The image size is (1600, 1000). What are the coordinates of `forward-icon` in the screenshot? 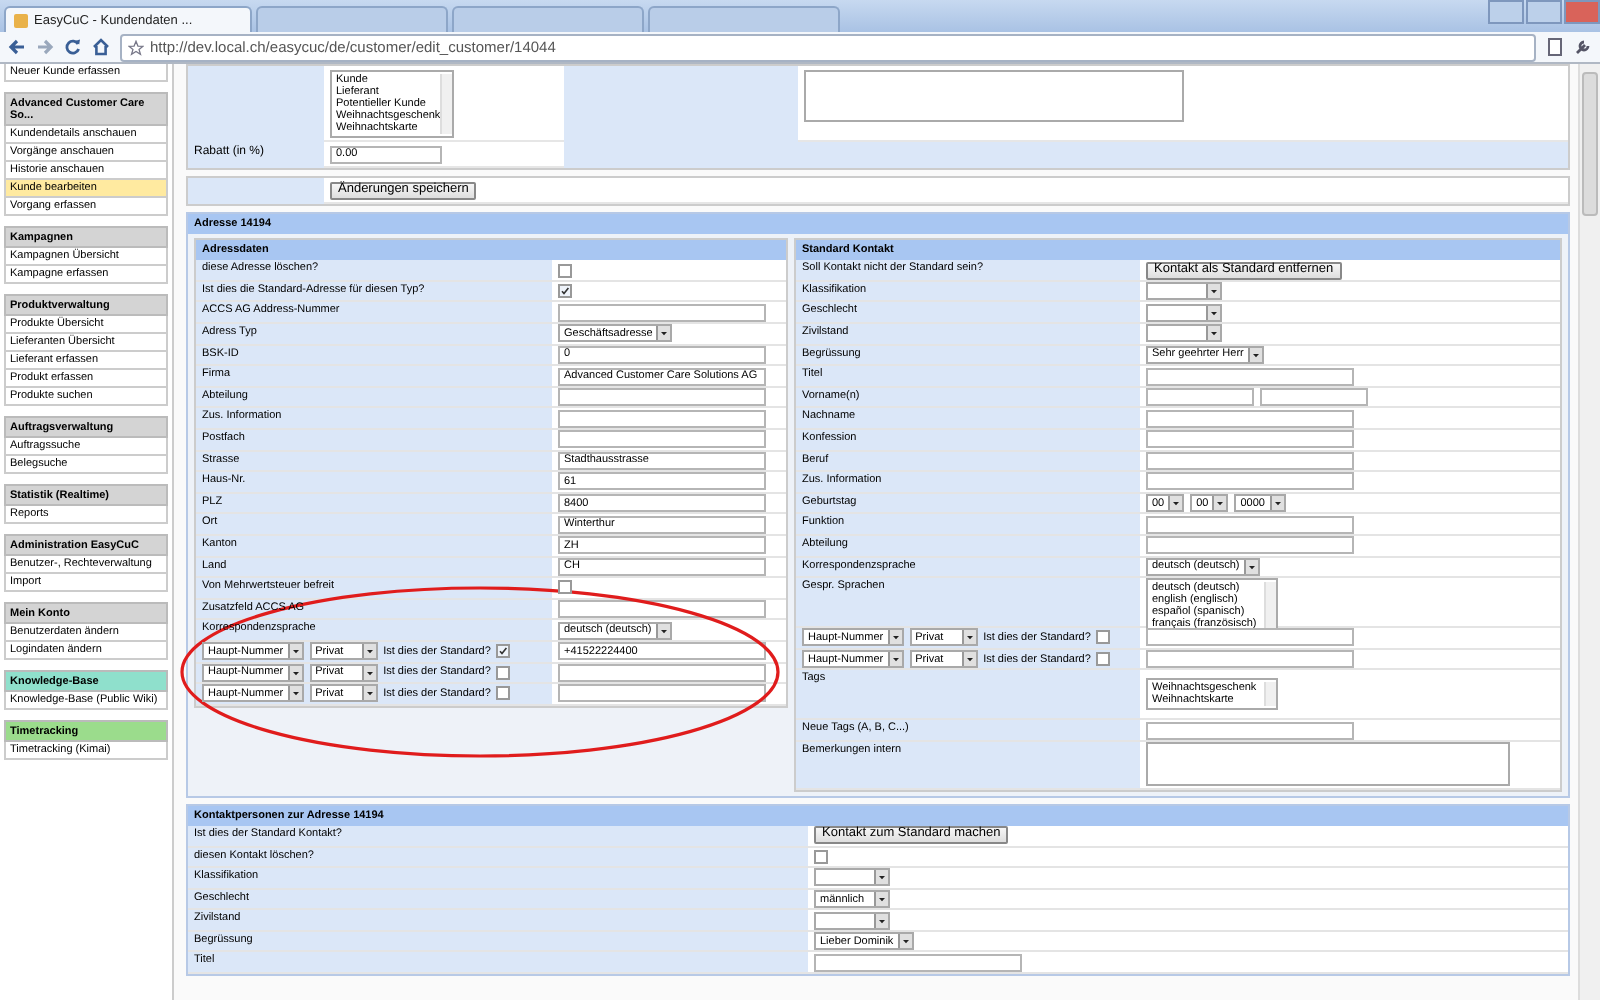 It's located at (45, 47).